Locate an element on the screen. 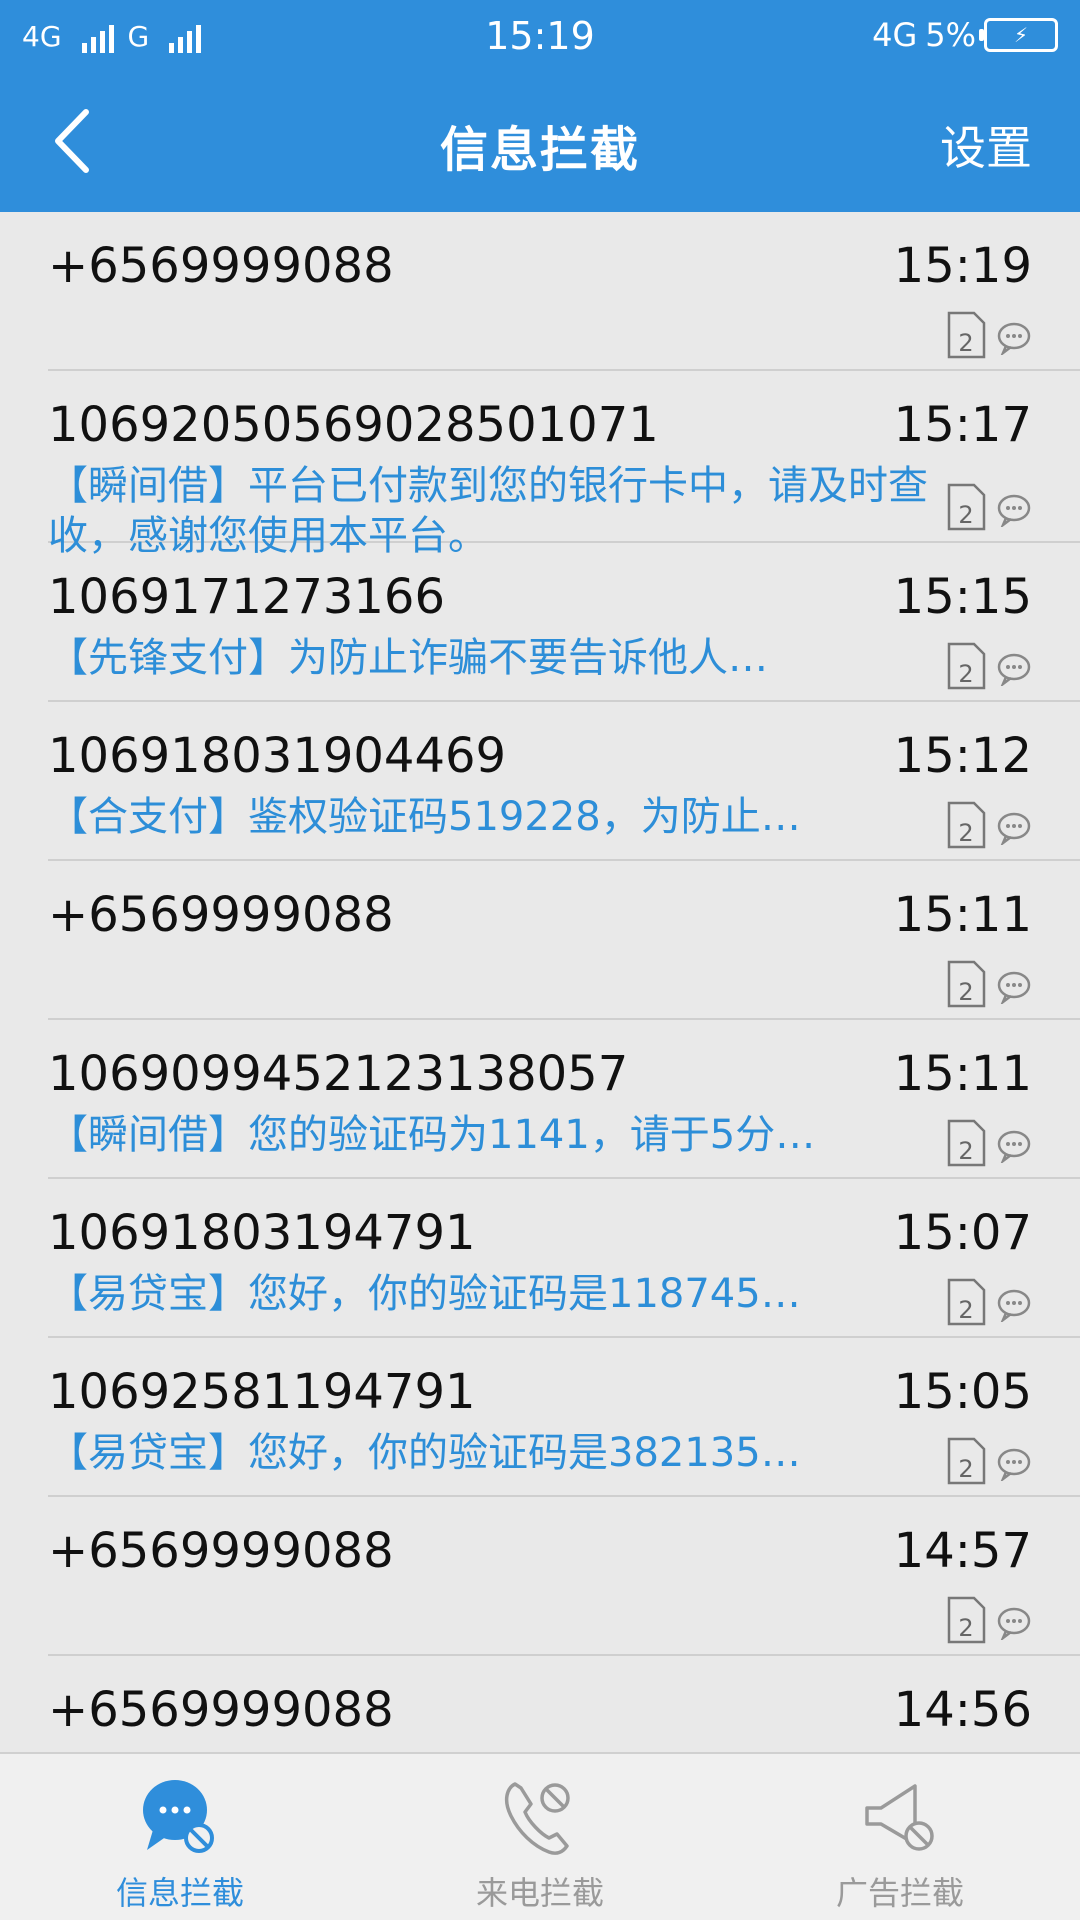  message-row: +6569999088 15:11 2 is located at coordinates (564, 940).